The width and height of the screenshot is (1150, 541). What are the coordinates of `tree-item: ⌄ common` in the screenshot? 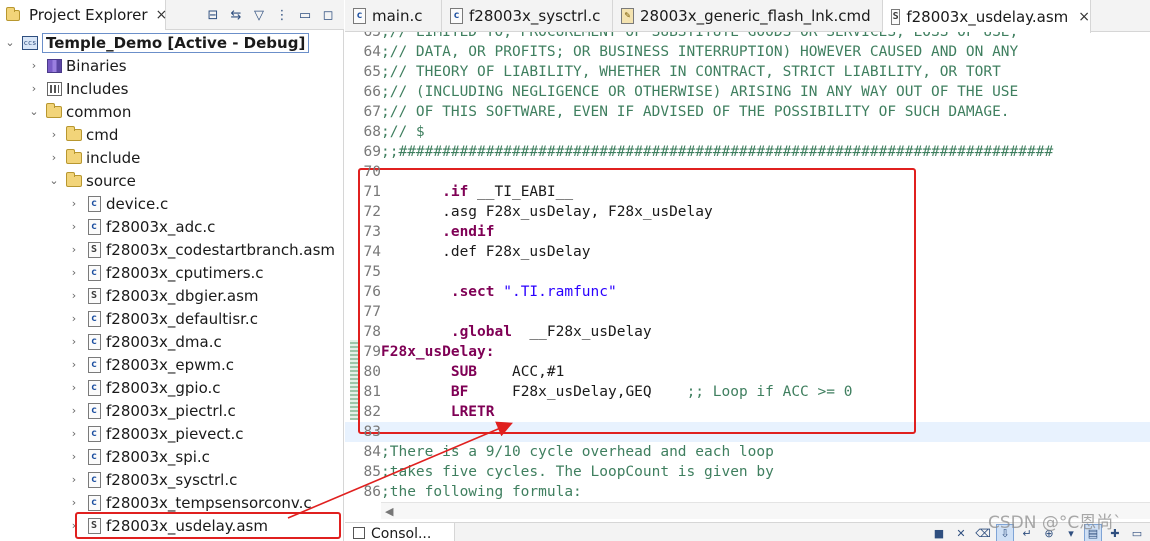 It's located at (79, 111).